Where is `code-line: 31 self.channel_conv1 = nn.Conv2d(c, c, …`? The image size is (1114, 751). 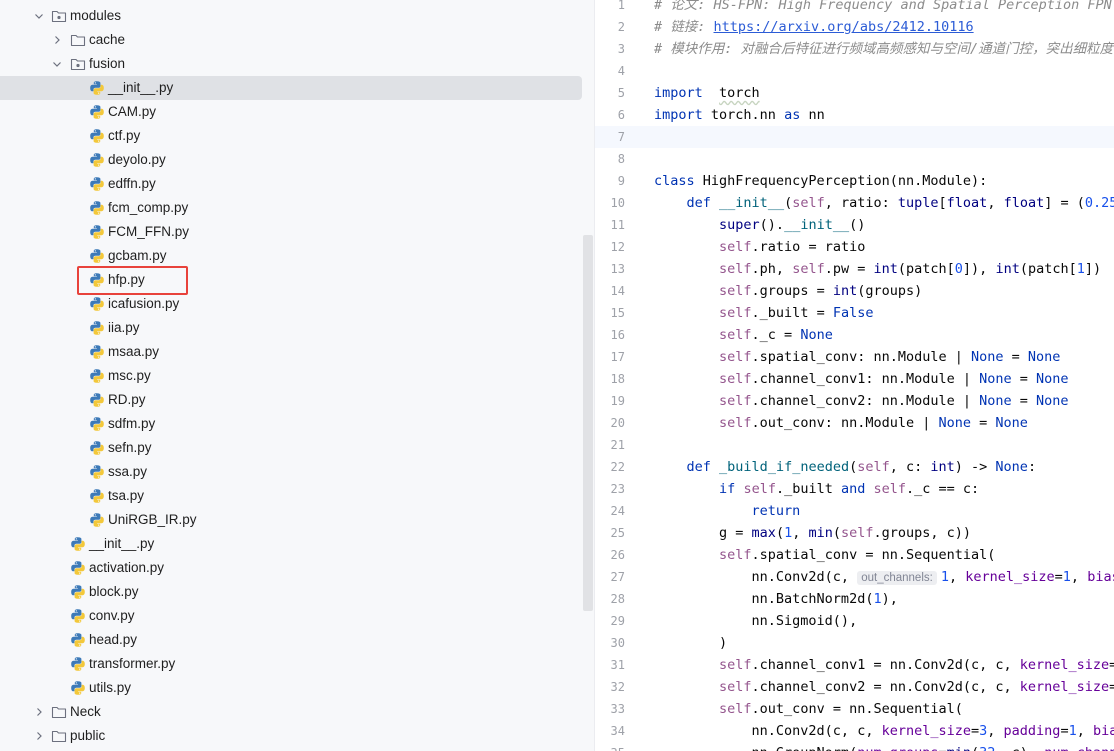 code-line: 31 self.channel_conv1 = nn.Conv2d(c, c, … is located at coordinates (854, 665).